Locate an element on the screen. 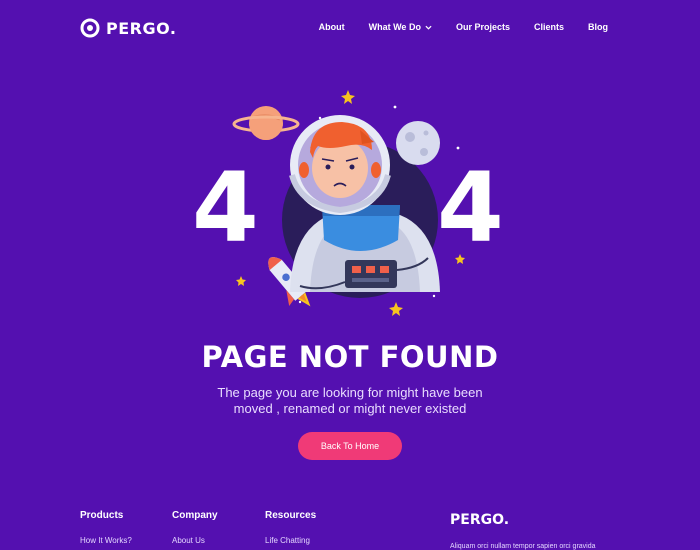 Image resolution: width=700 pixels, height=550 pixels. footer-heading: Company is located at coordinates (195, 515).